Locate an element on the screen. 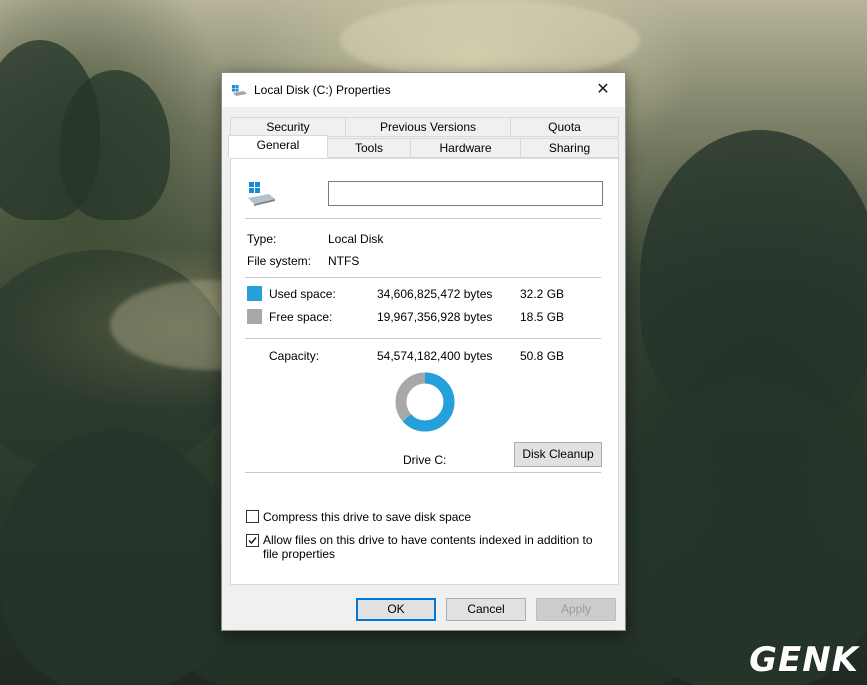  tab-general: General is located at coordinates (278, 146).